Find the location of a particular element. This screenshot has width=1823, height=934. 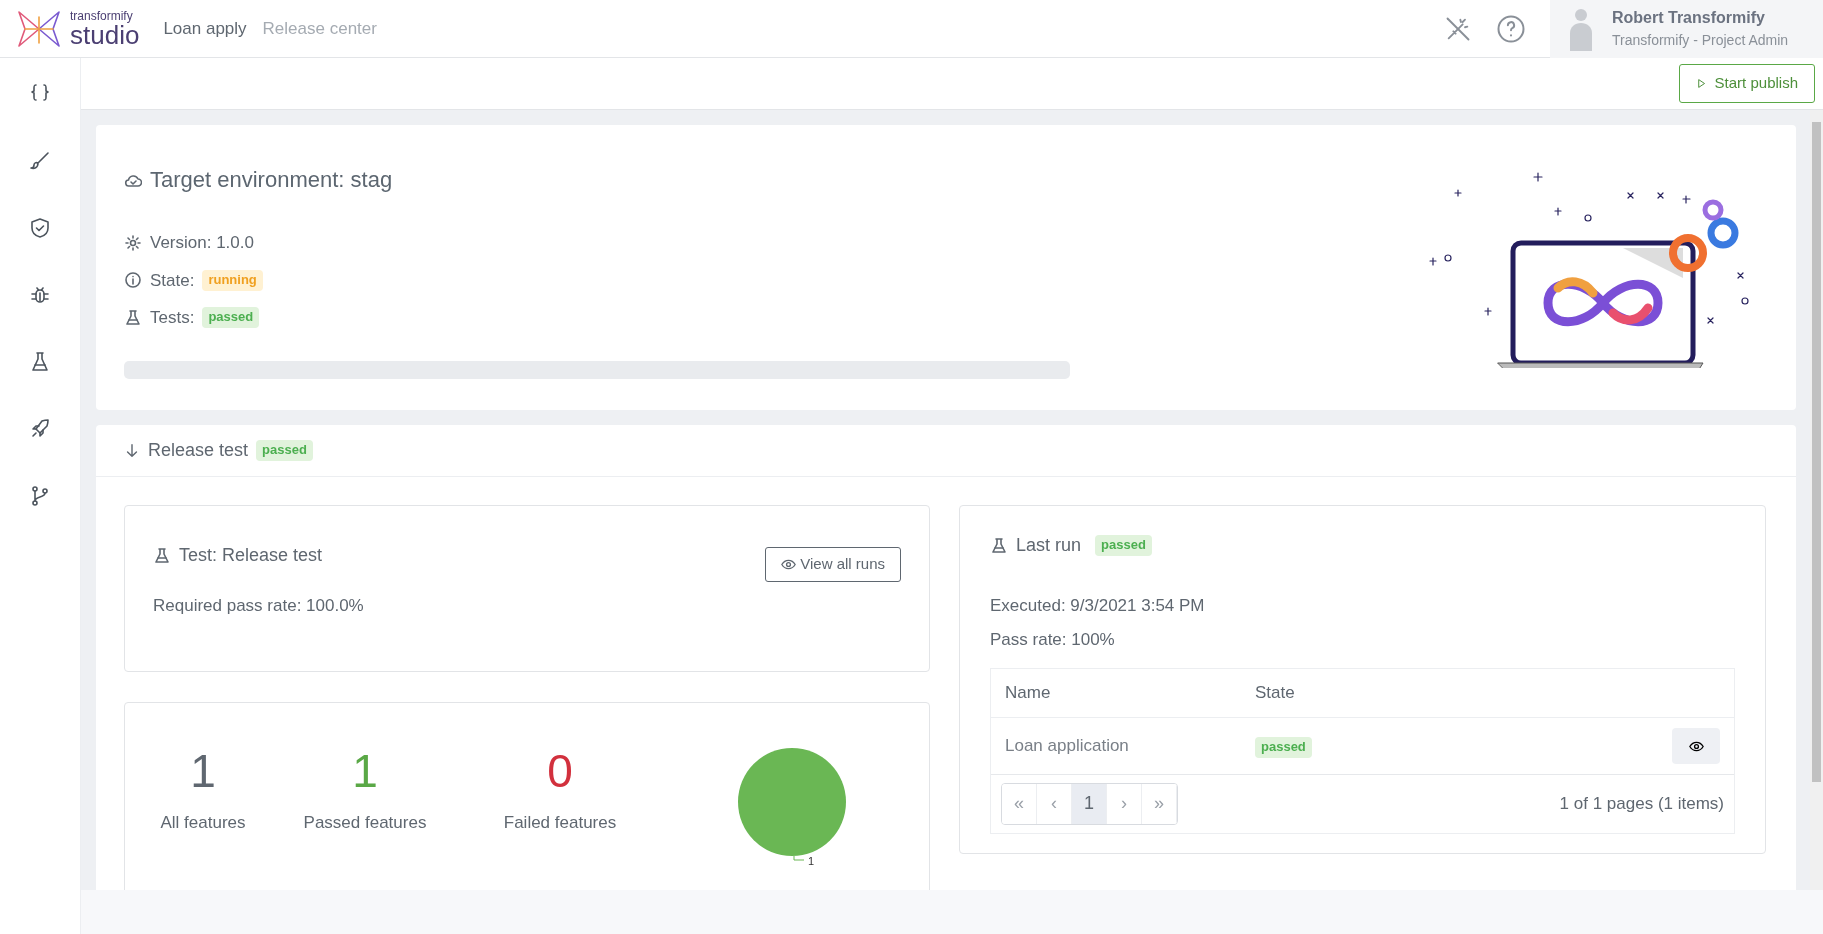

view-all-runs-button: View all runs is located at coordinates (833, 564).